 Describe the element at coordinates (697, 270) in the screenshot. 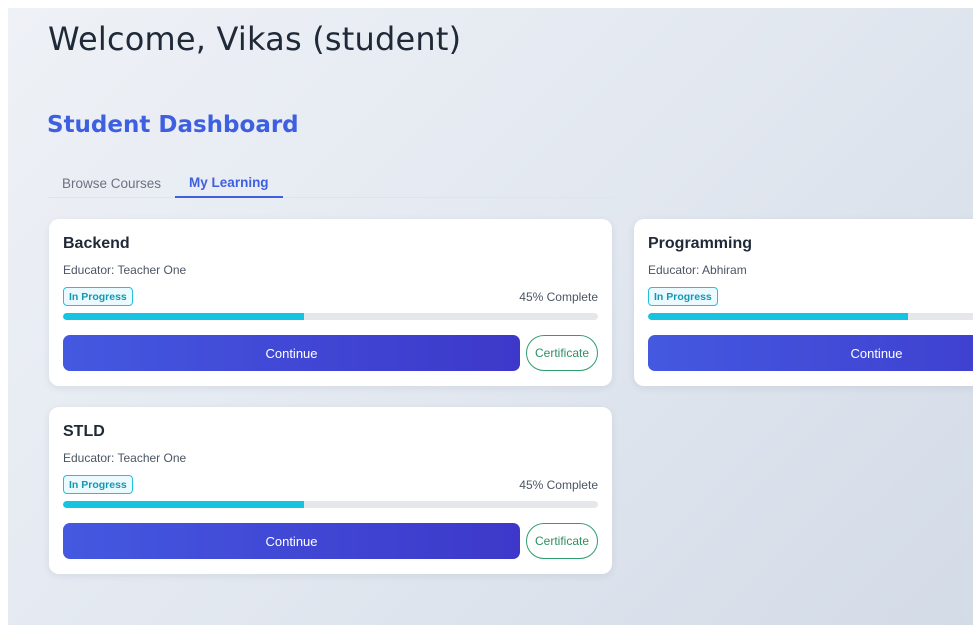

I see `course-educator: Educator: Abhiram` at that location.